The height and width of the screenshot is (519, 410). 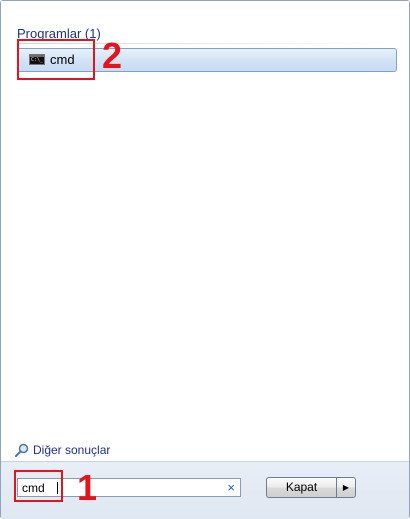 What do you see at coordinates (231, 487) in the screenshot?
I see `clear-search-icon: ×` at bounding box center [231, 487].